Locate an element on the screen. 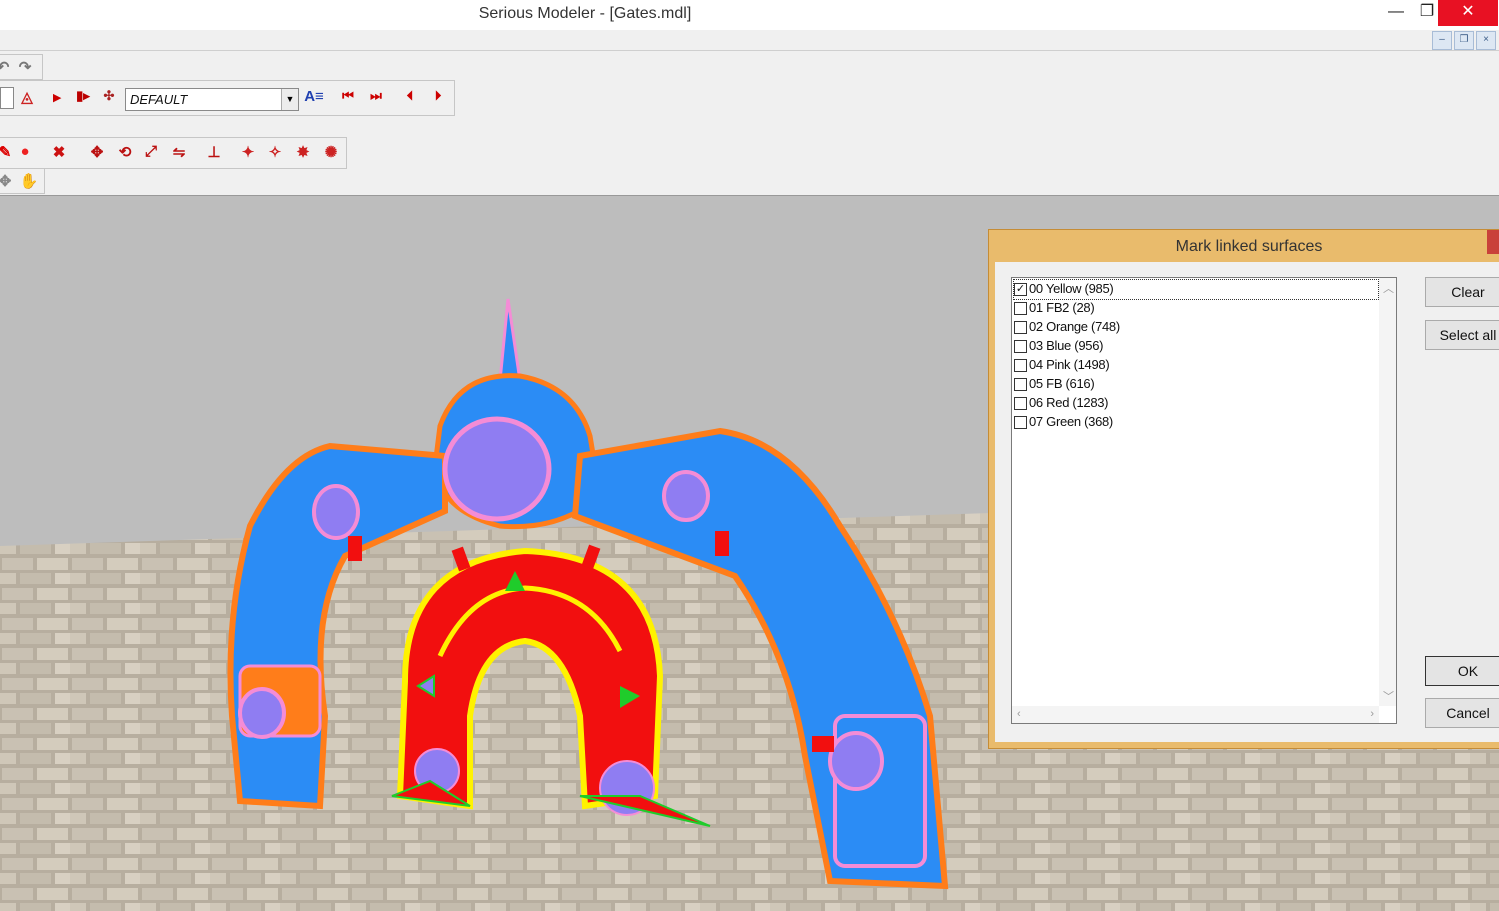 The width and height of the screenshot is (1499, 911). frame-field is located at coordinates (7, 98).